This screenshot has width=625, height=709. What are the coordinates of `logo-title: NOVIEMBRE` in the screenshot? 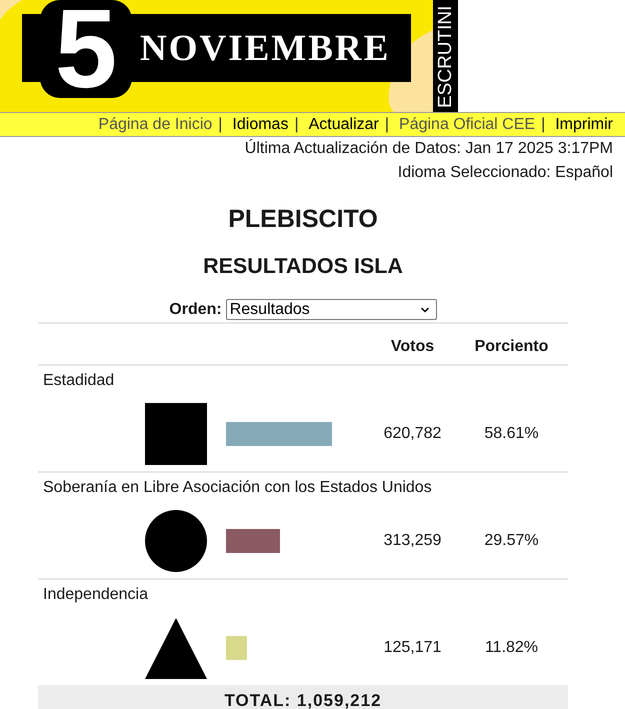 It's located at (265, 48).